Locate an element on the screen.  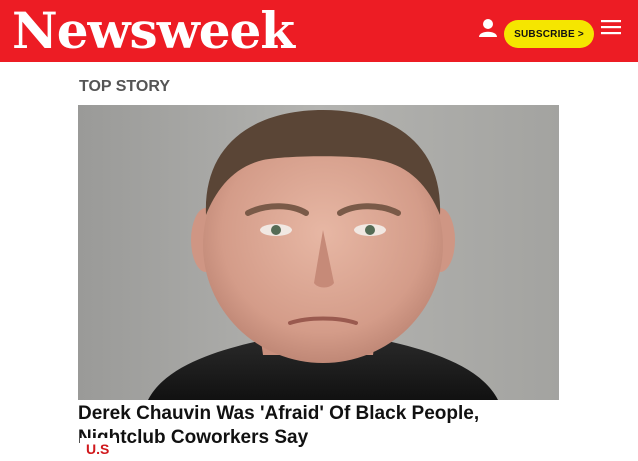
hamburger-menu-icon is located at coordinates (611, 27).